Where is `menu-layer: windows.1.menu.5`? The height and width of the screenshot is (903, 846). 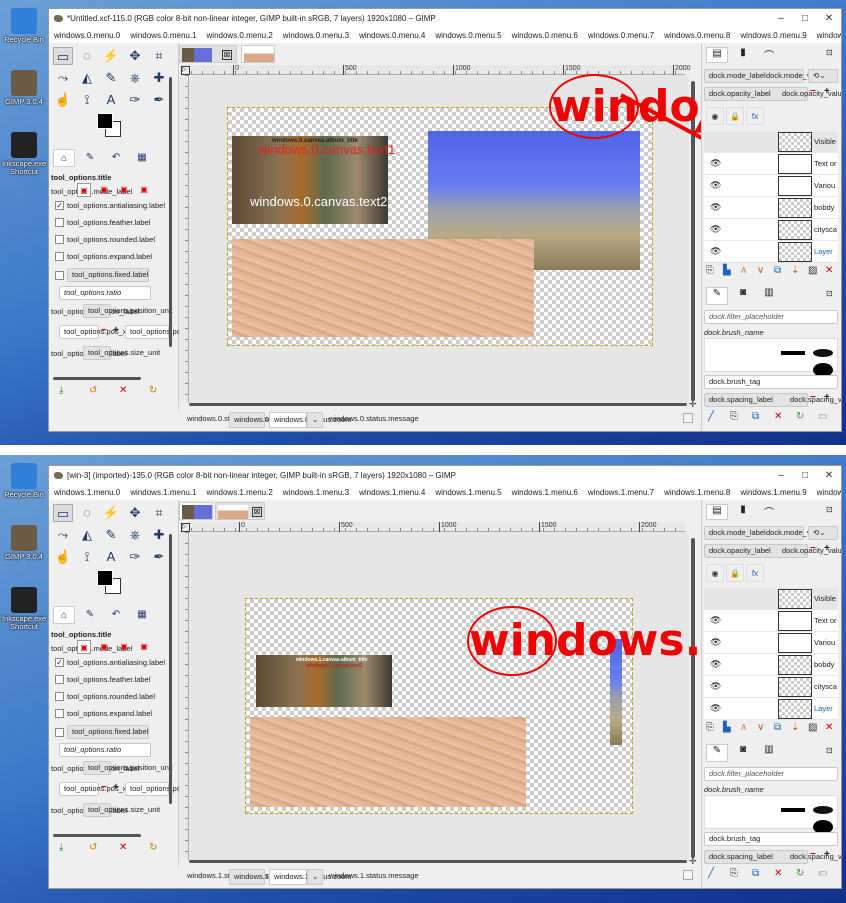 menu-layer: windows.1.menu.5 is located at coordinates (468, 493).